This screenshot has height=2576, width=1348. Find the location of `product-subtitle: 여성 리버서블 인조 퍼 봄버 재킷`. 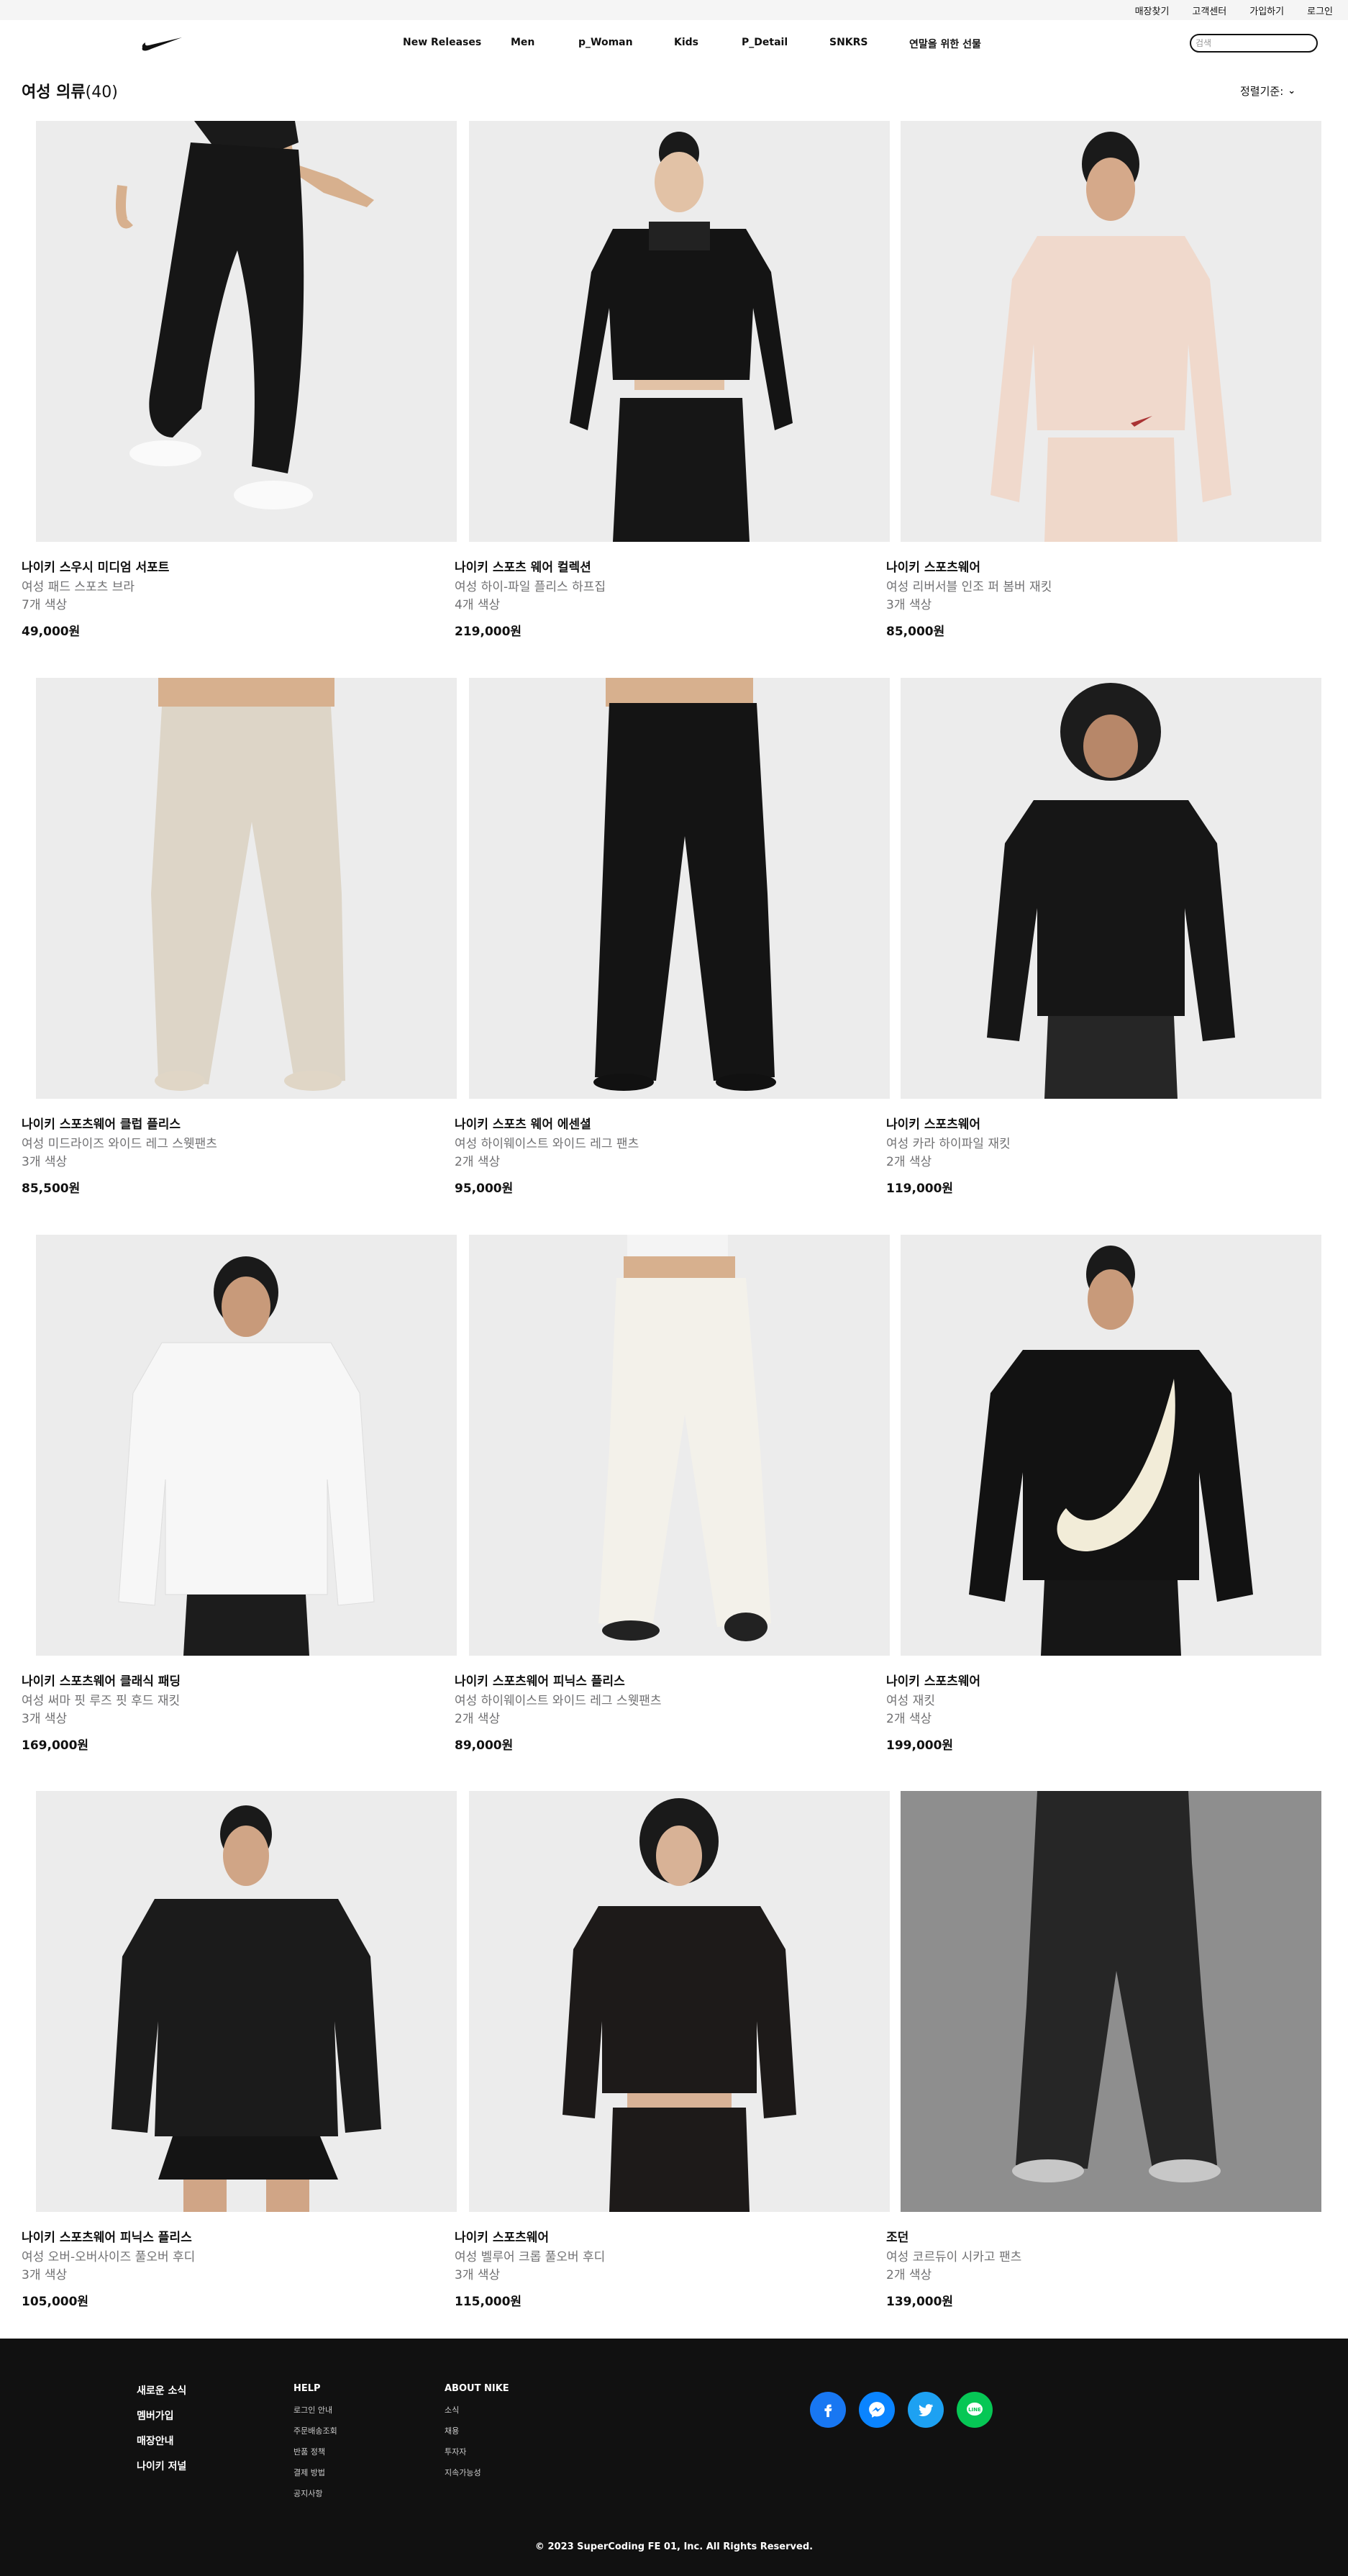

product-subtitle: 여성 리버서블 인조 퍼 봄버 재킷 is located at coordinates (969, 587).